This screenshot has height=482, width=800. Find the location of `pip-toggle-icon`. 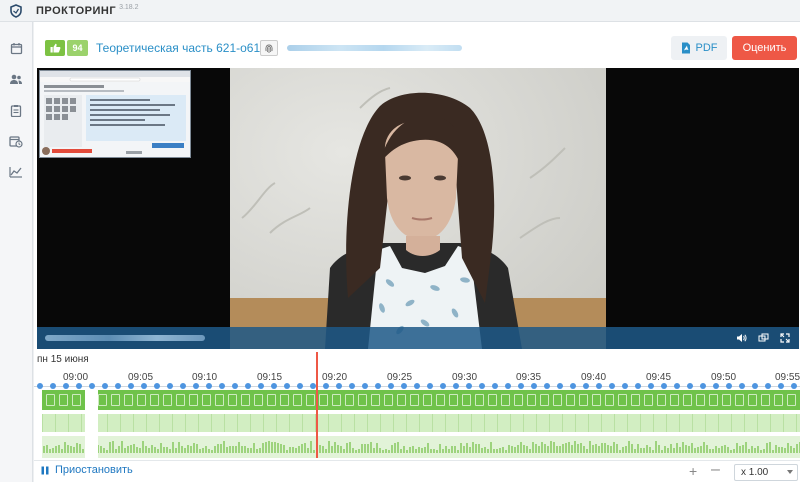

pip-toggle-icon is located at coordinates (763, 338).